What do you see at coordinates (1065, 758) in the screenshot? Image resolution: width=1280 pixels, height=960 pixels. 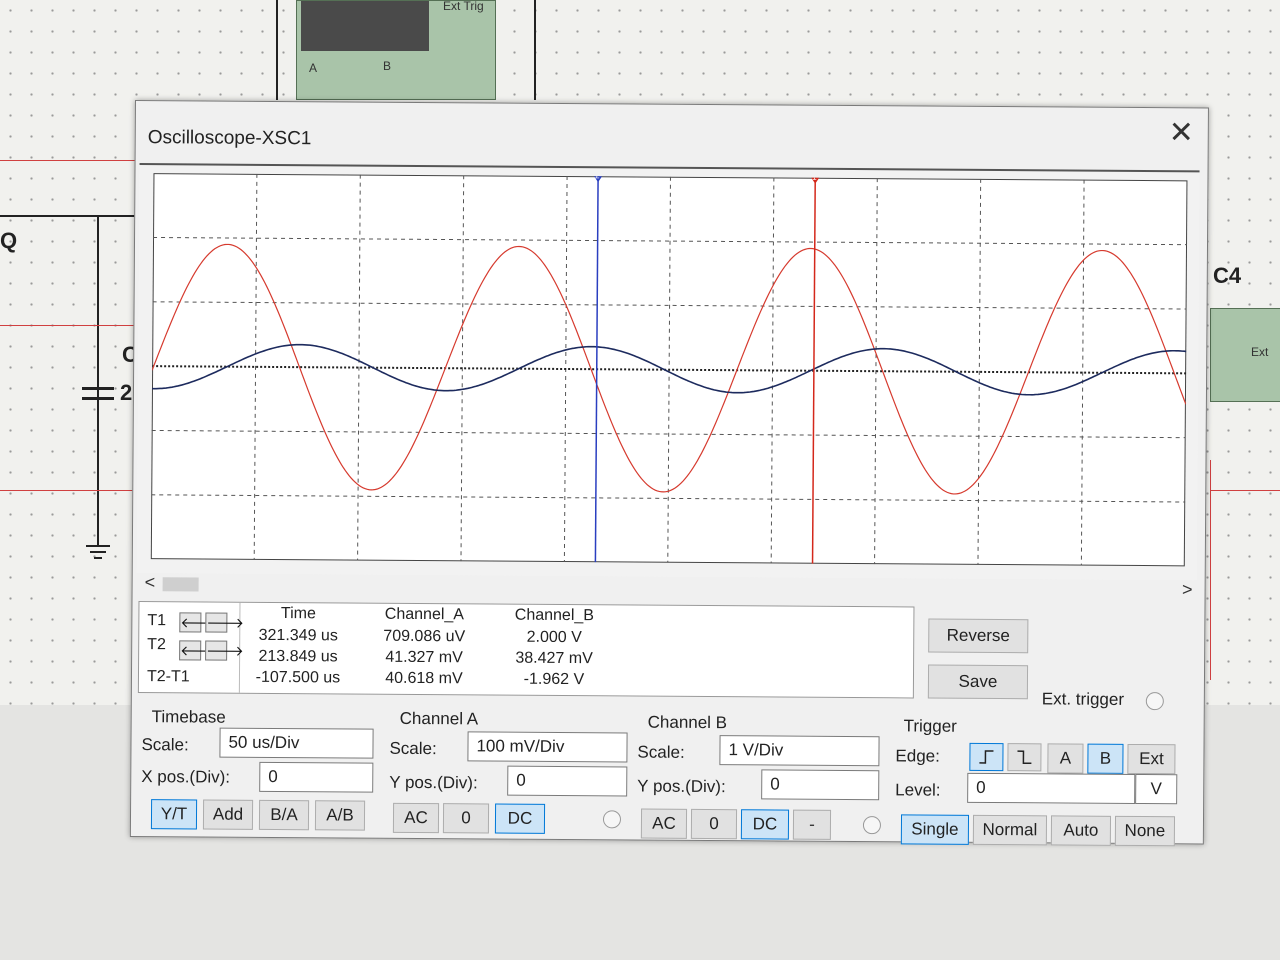 I see `trigger-source-a-button: A` at bounding box center [1065, 758].